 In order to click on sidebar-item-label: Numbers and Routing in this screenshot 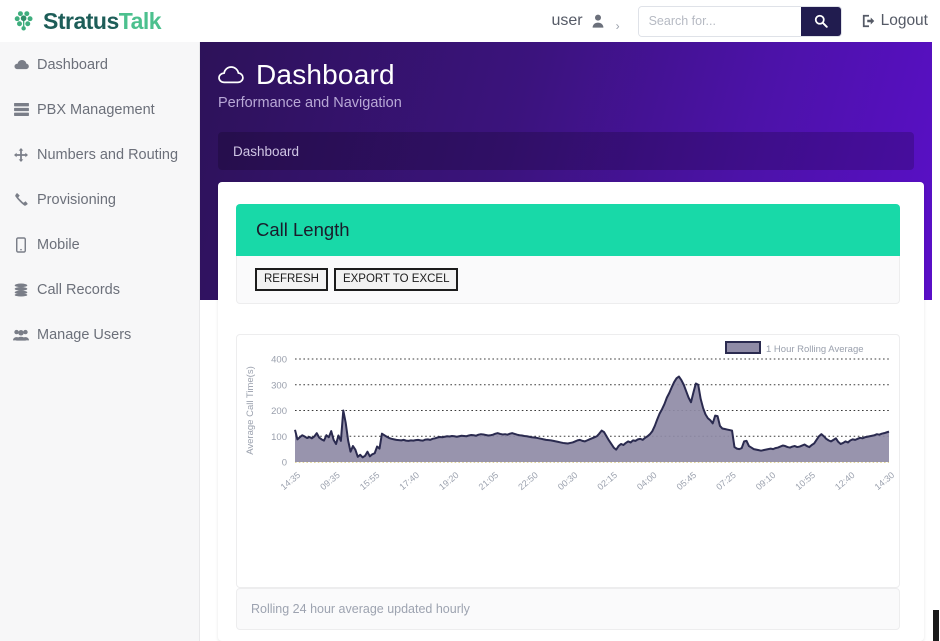, I will do `click(108, 154)`.